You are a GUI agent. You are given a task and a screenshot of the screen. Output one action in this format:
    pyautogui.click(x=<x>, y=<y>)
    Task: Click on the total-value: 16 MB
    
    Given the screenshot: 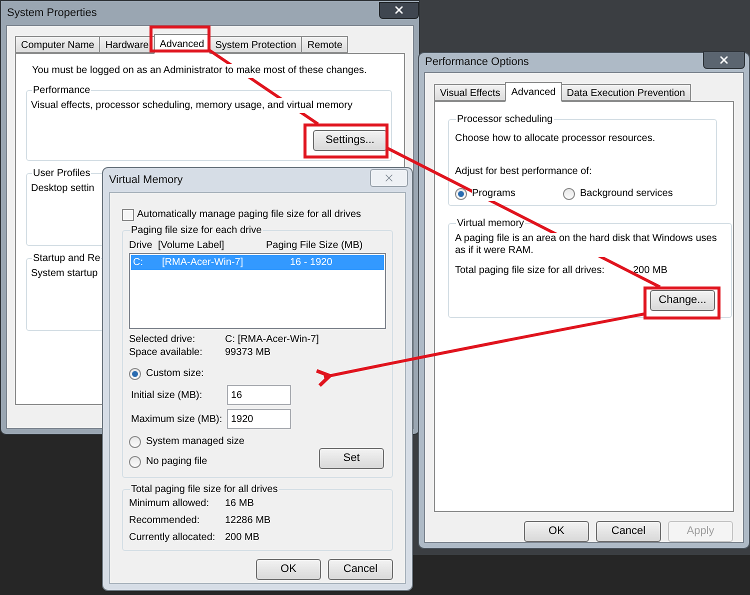 What is the action you would take?
    pyautogui.click(x=239, y=504)
    